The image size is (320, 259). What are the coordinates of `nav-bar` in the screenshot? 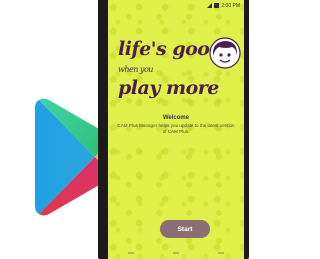 It's located at (176, 253).